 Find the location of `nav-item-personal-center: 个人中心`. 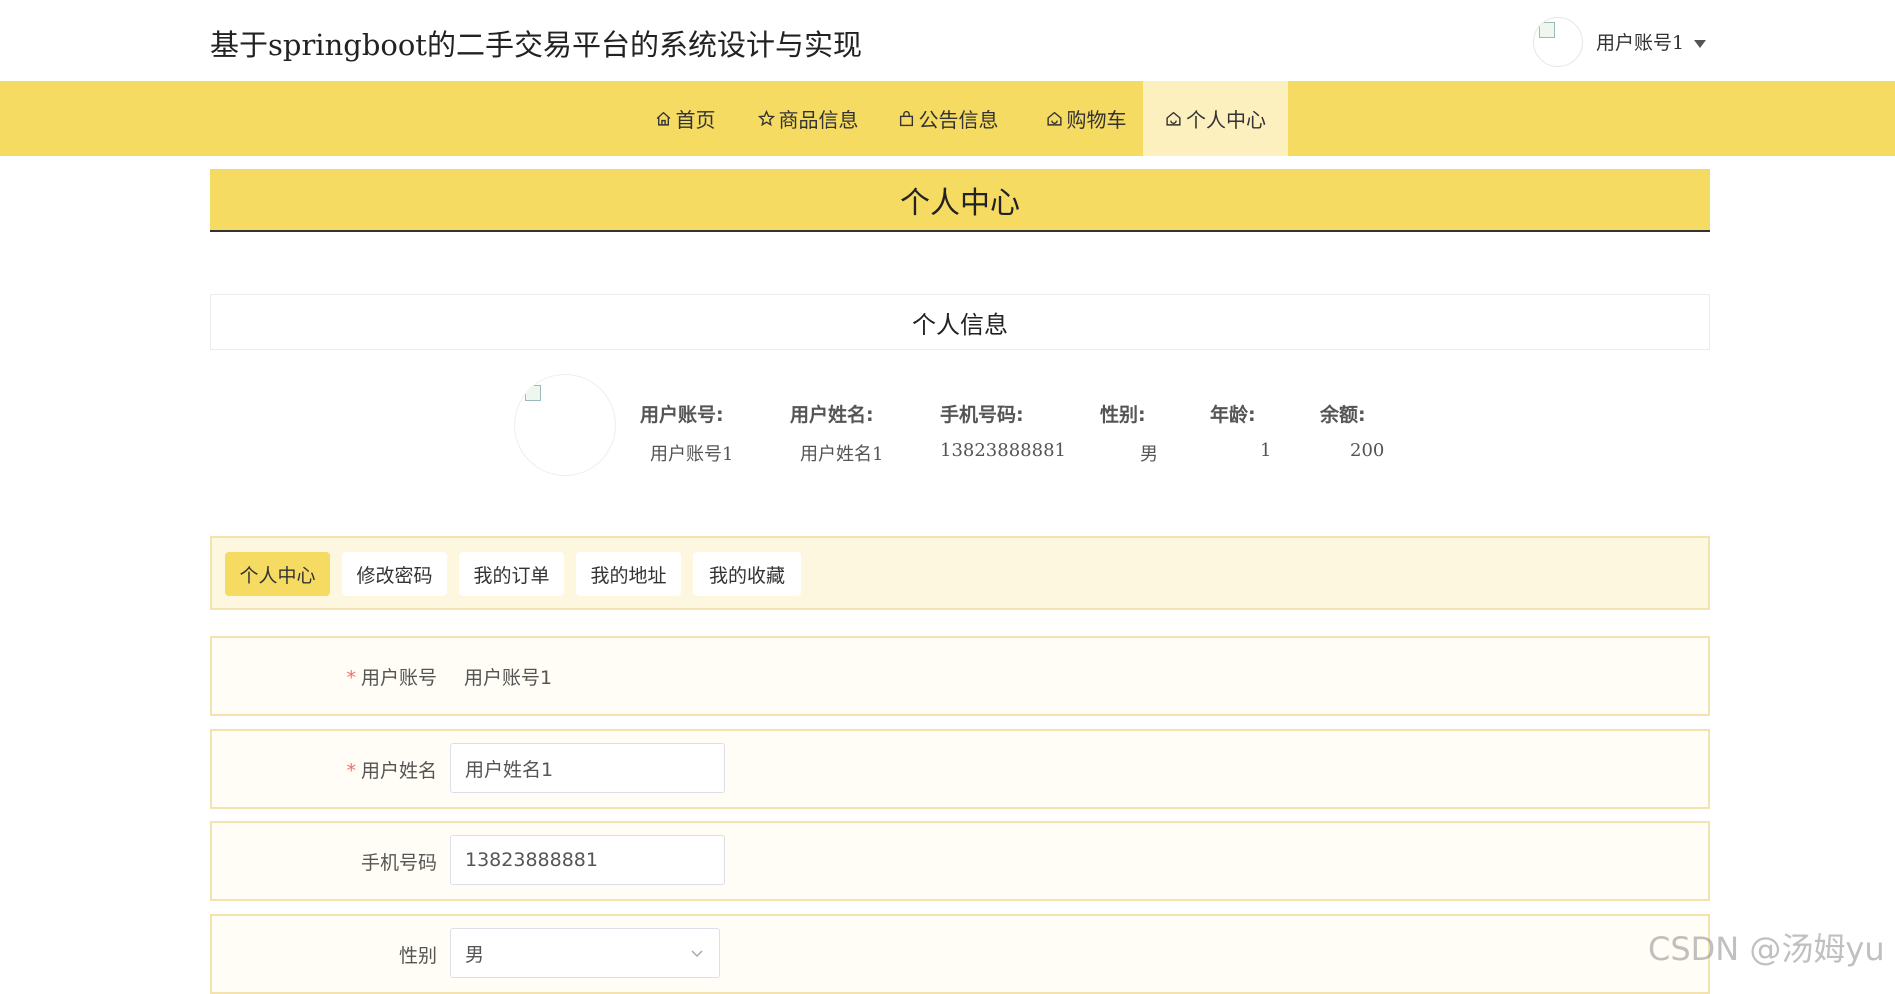

nav-item-personal-center: 个人中心 is located at coordinates (1215, 118).